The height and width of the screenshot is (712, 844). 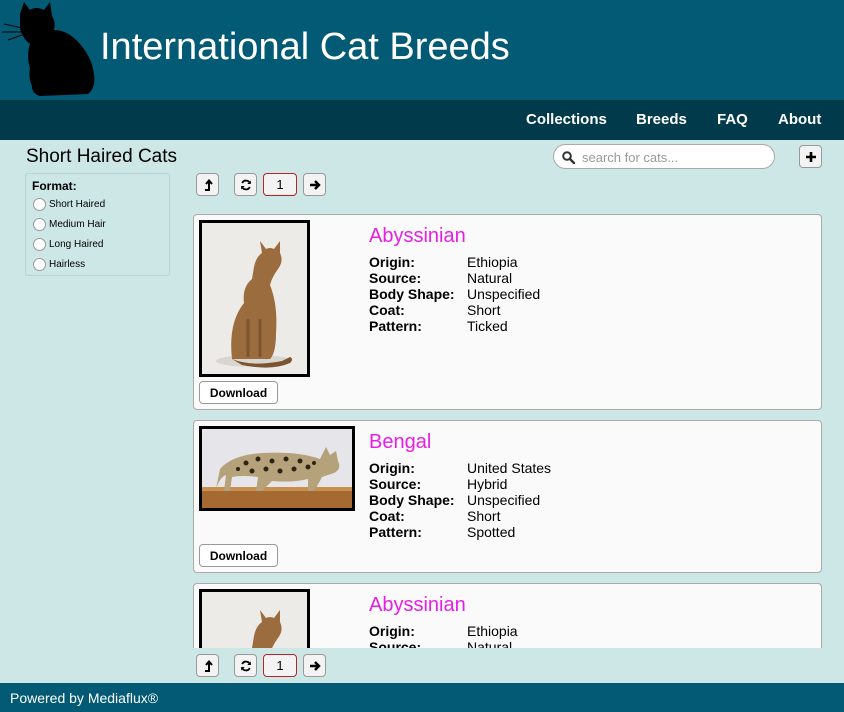 I want to click on site-header: International Cat Breeds, so click(x=422, y=50).